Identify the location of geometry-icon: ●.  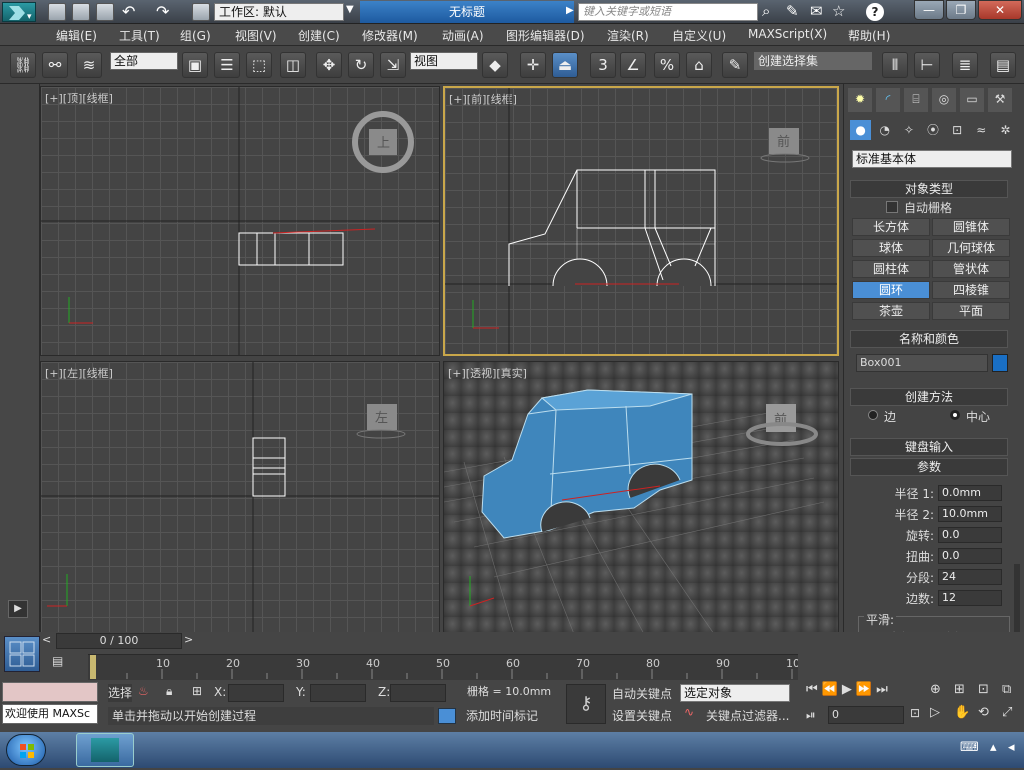
(861, 130).